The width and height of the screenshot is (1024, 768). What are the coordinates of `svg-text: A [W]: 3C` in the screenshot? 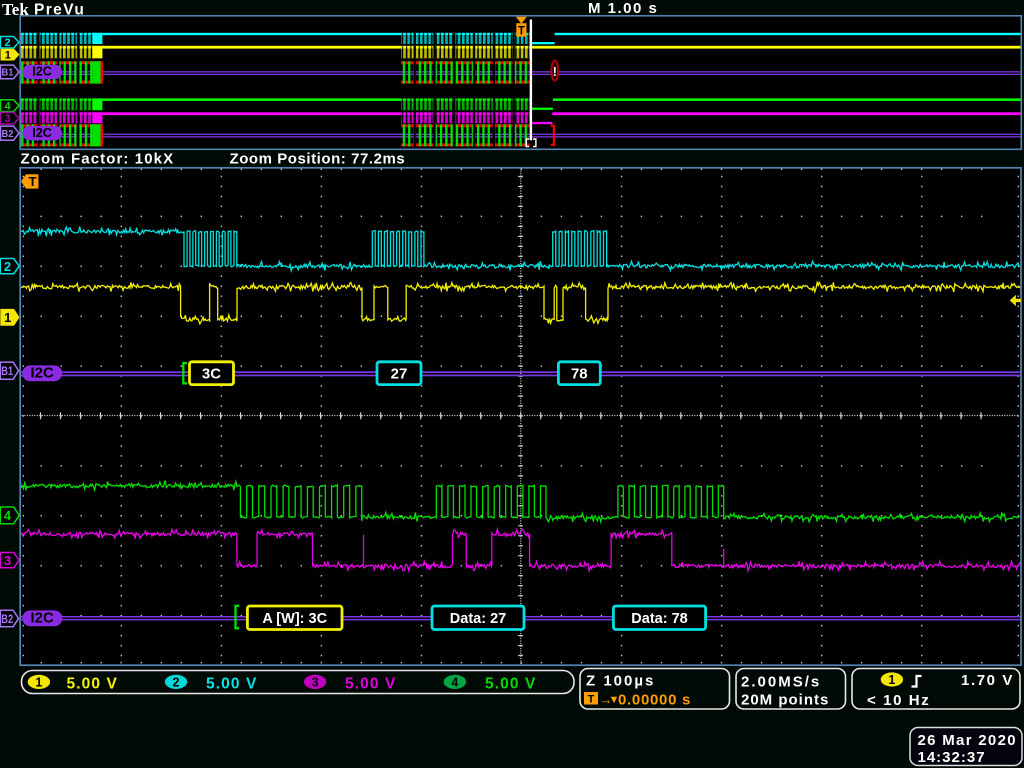 It's located at (294, 619).